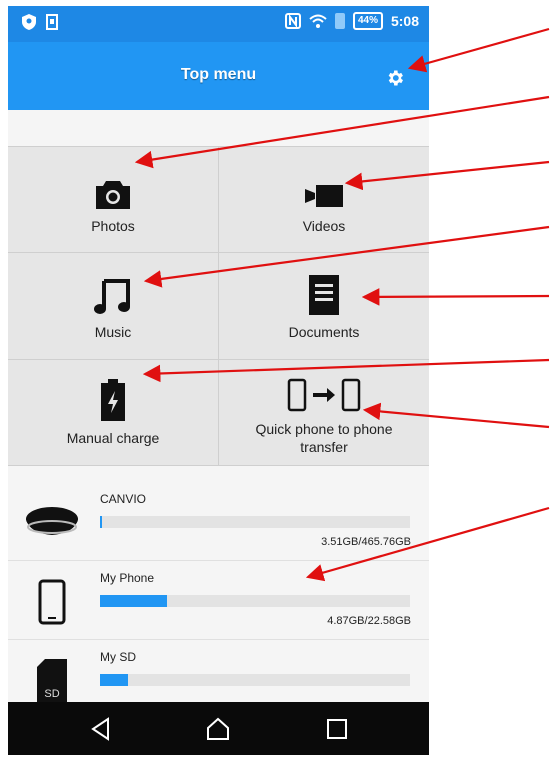  I want to click on app-bar: Top menu, so click(218, 76).